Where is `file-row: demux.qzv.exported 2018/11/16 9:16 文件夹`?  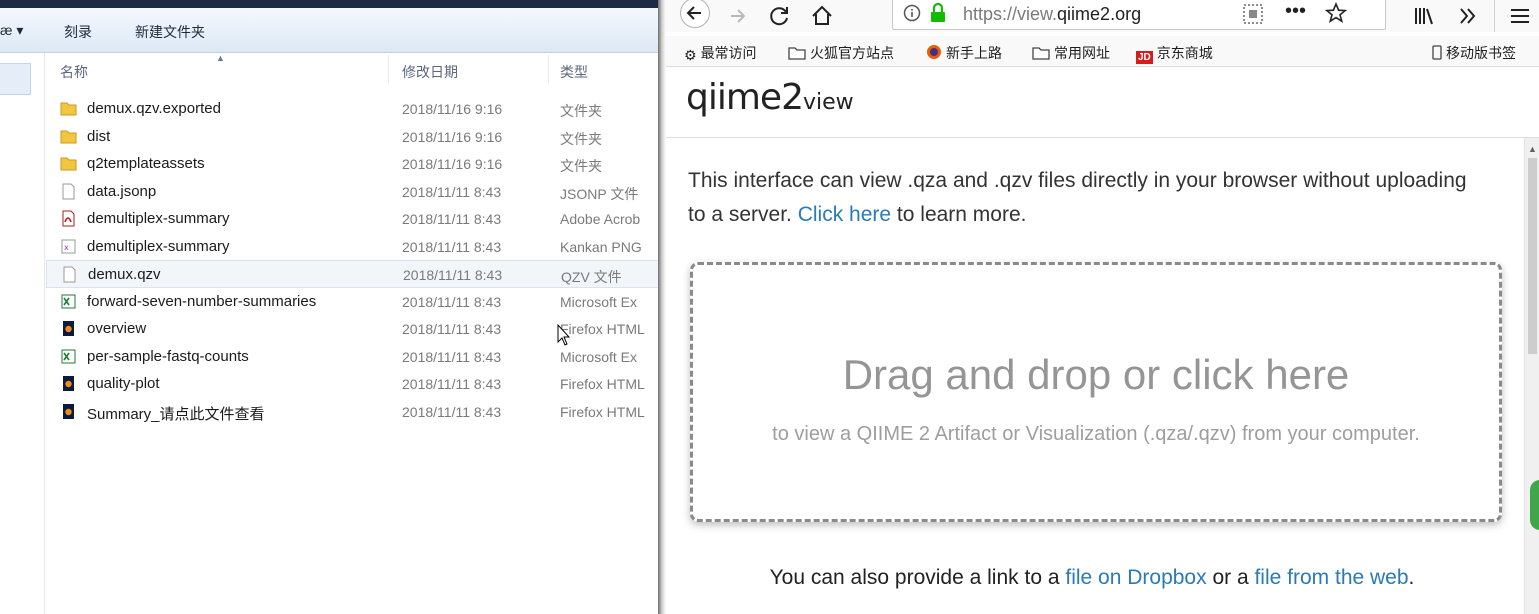 file-row: demux.qzv.exported 2018/11/16 9:16 文件夹 is located at coordinates (353, 109).